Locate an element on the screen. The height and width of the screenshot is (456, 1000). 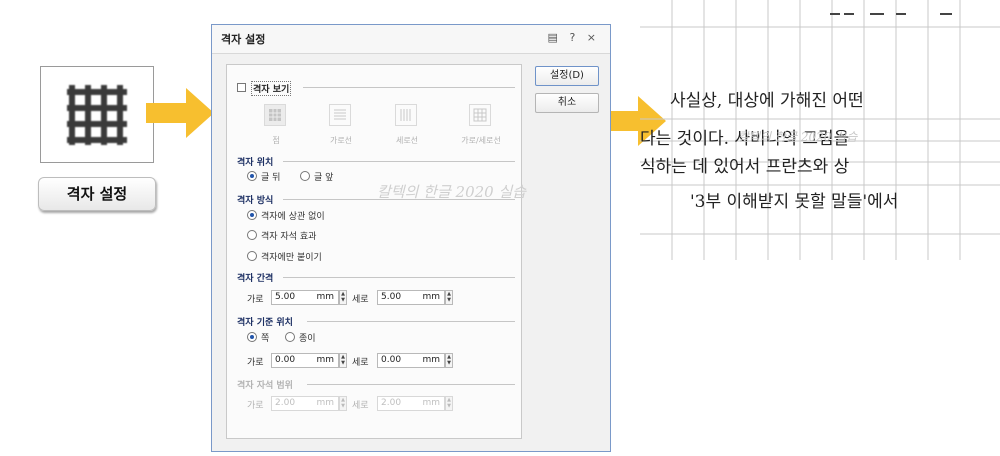
origin-v-stepper: ▲ ▼ is located at coordinates (449, 360).